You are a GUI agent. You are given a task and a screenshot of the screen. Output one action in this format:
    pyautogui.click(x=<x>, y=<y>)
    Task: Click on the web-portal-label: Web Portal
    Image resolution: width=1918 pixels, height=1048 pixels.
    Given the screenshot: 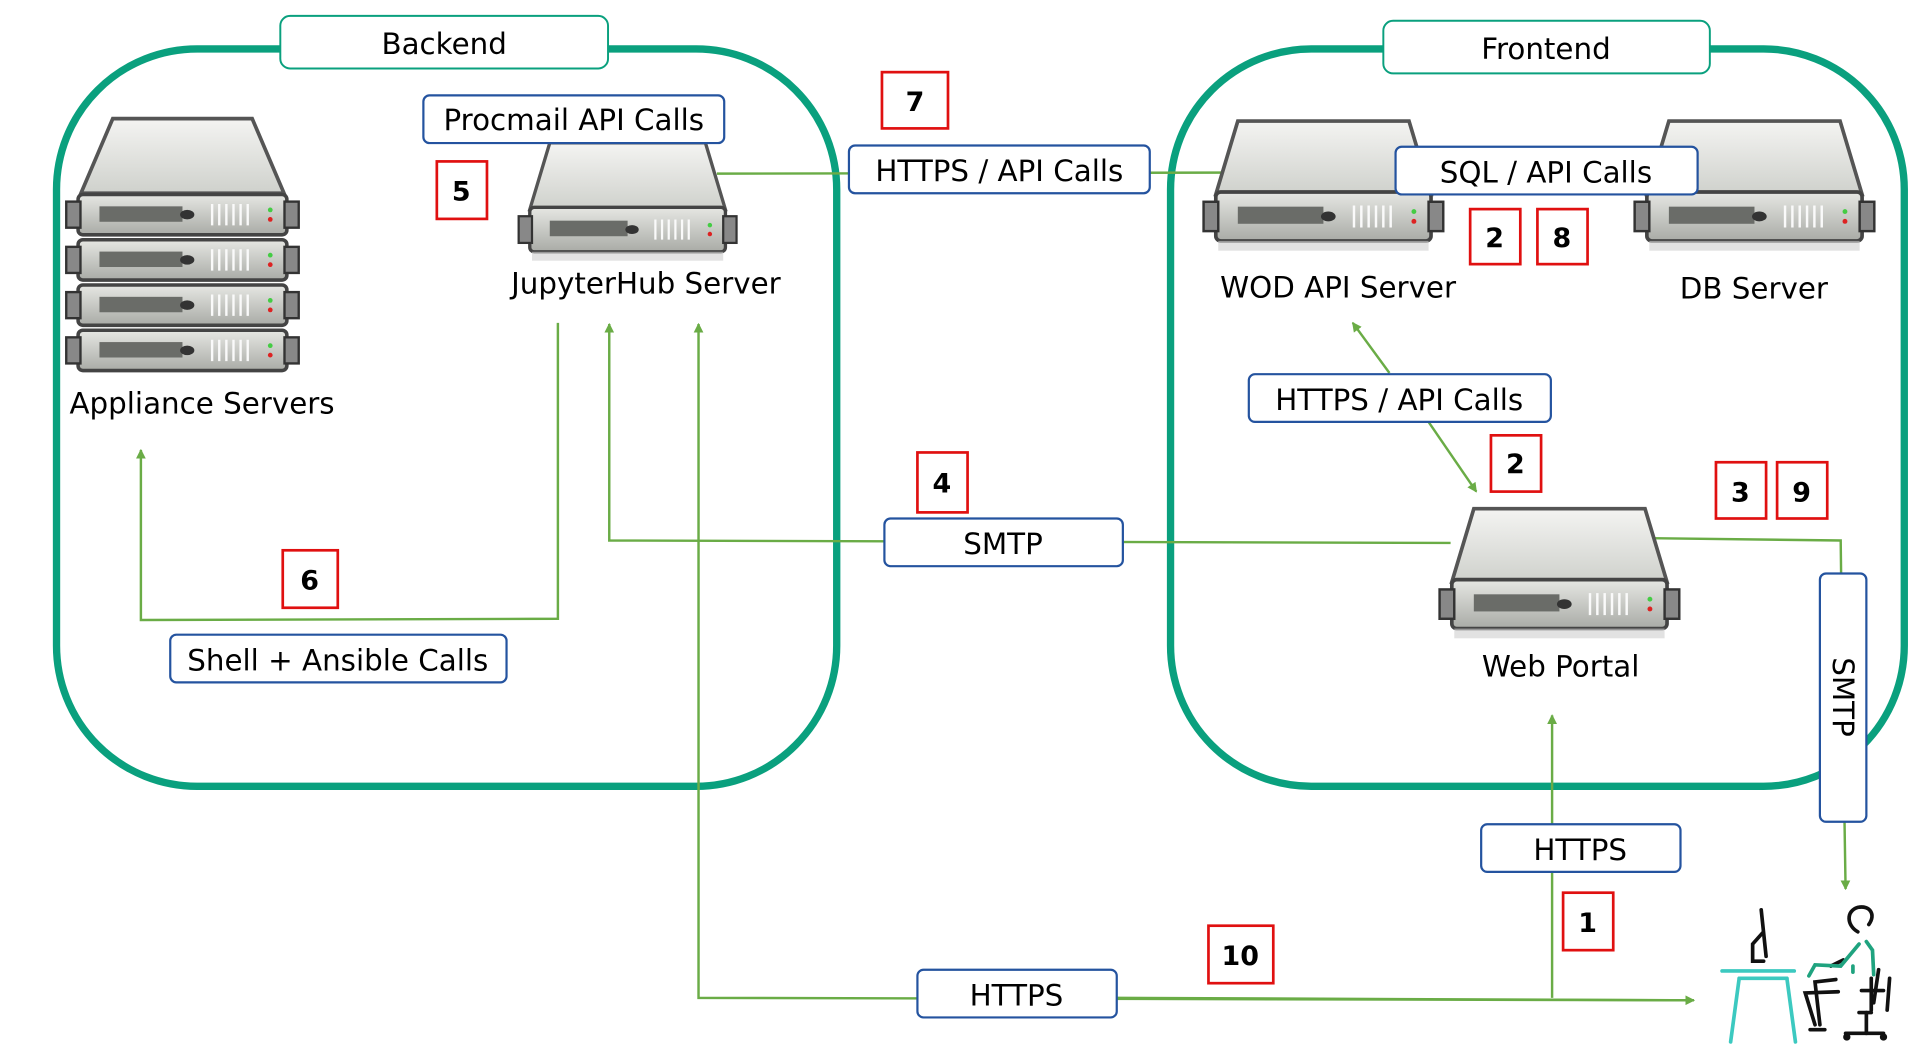 What is the action you would take?
    pyautogui.click(x=1561, y=666)
    